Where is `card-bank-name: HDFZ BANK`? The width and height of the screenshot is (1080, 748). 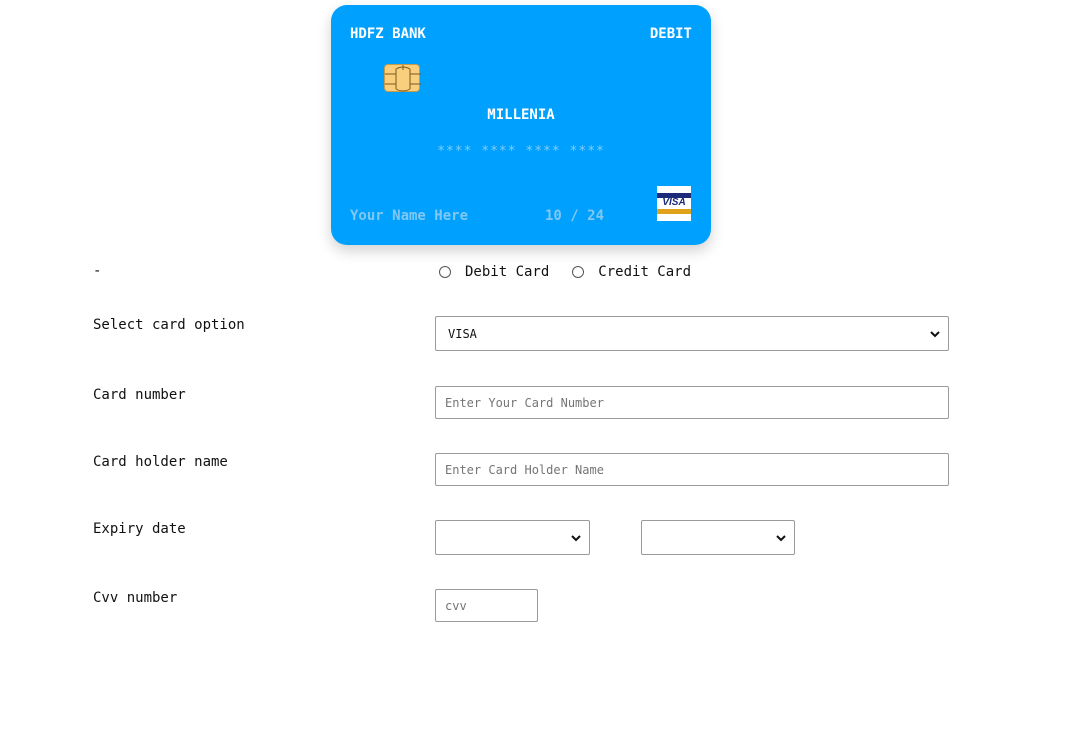
card-bank-name: HDFZ BANK is located at coordinates (388, 34).